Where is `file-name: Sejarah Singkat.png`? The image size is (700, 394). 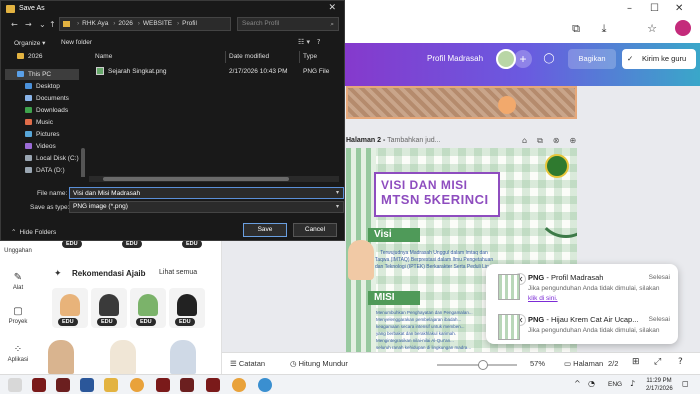 file-name: Sejarah Singkat.png is located at coordinates (137, 71).